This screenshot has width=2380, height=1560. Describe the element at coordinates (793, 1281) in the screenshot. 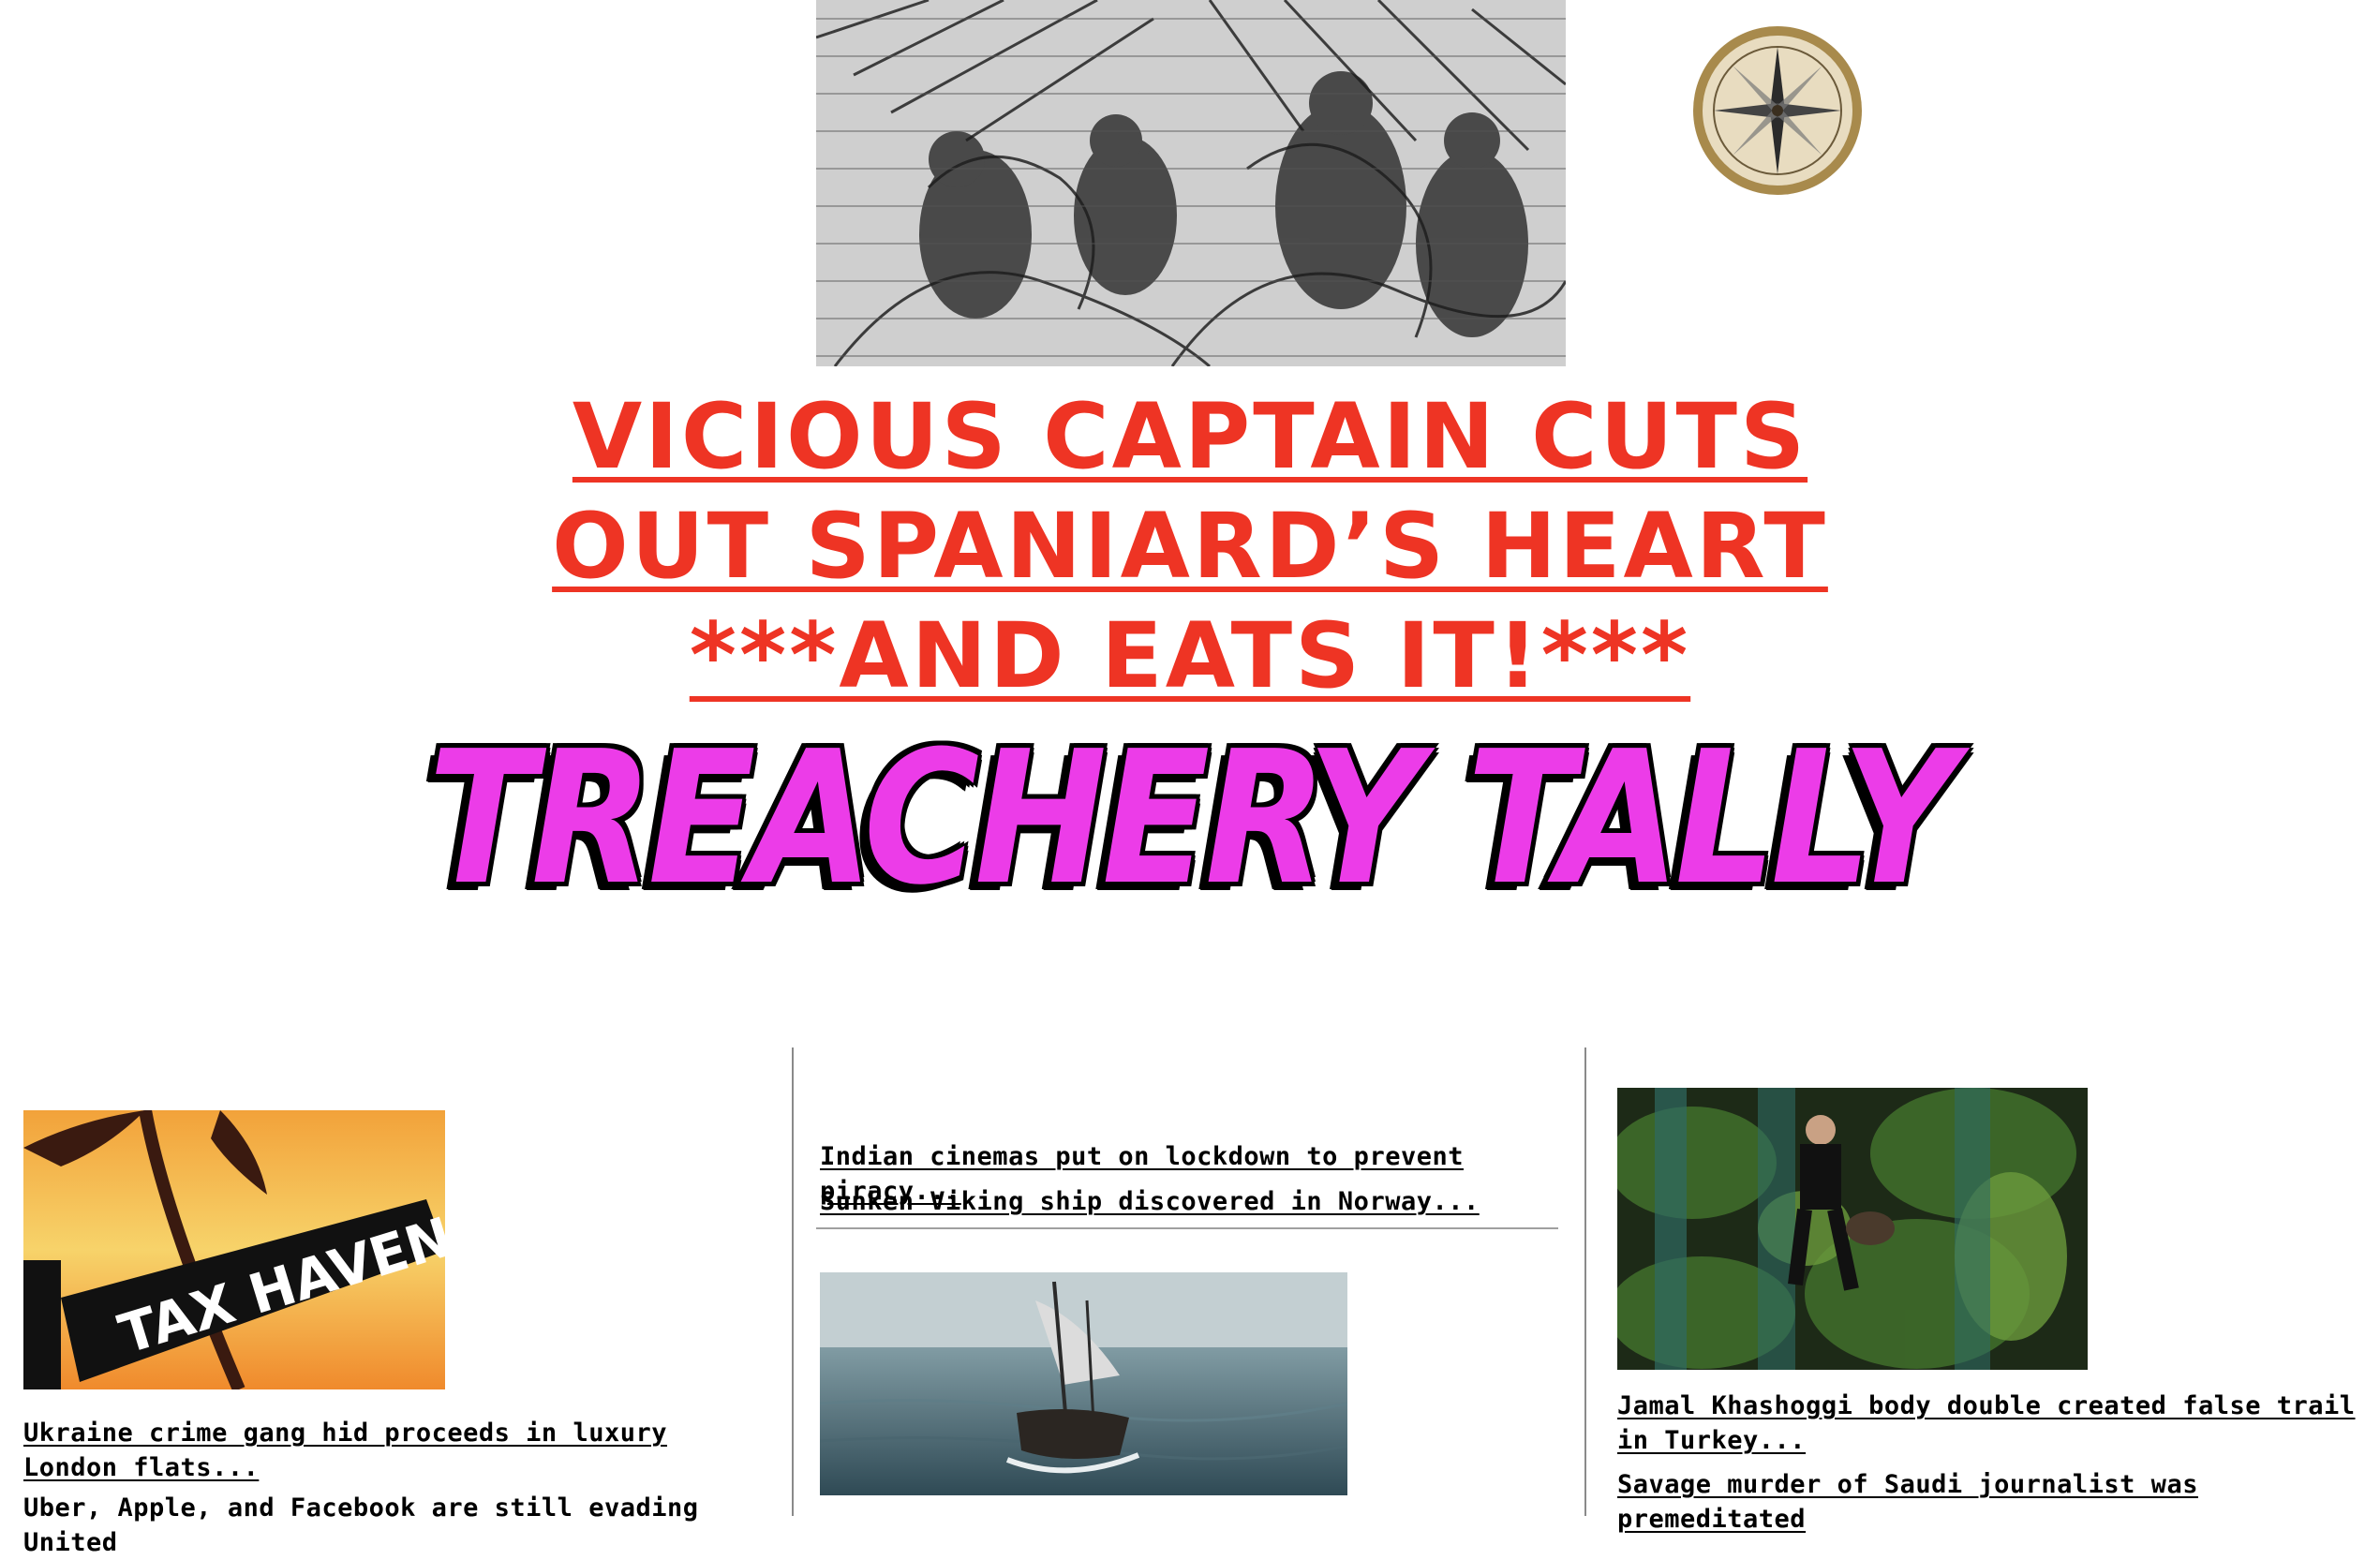

I see `column-divider-left` at that location.